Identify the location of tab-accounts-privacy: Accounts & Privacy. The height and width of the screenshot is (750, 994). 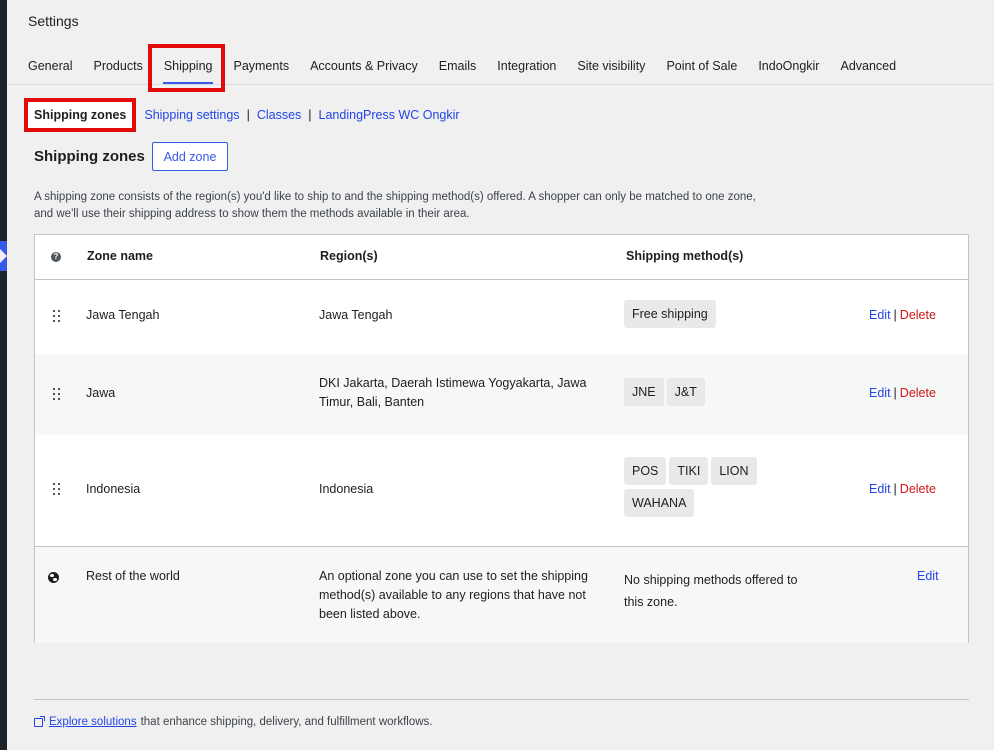
(364, 71).